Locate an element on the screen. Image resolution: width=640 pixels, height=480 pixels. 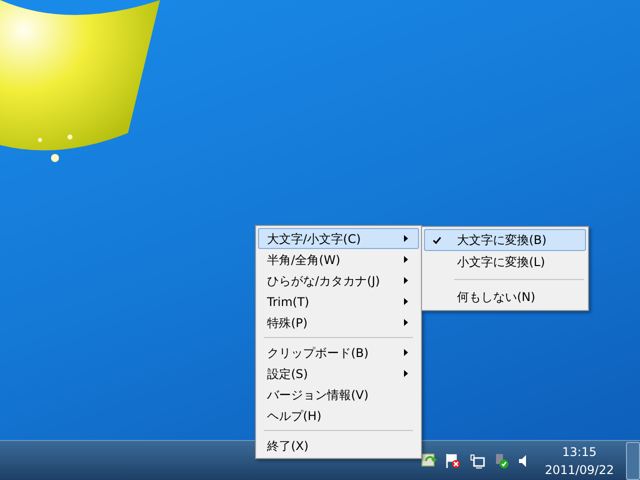
menu-item: 大文字に変換(B) is located at coordinates (505, 240).